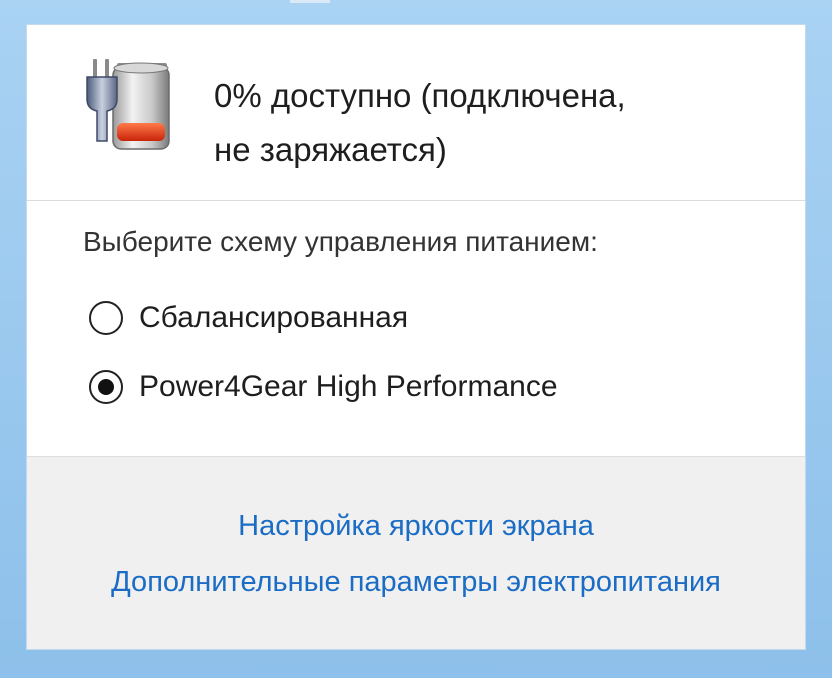 This screenshot has height=678, width=832. Describe the element at coordinates (106, 387) in the screenshot. I see `radio-checked-icon` at that location.